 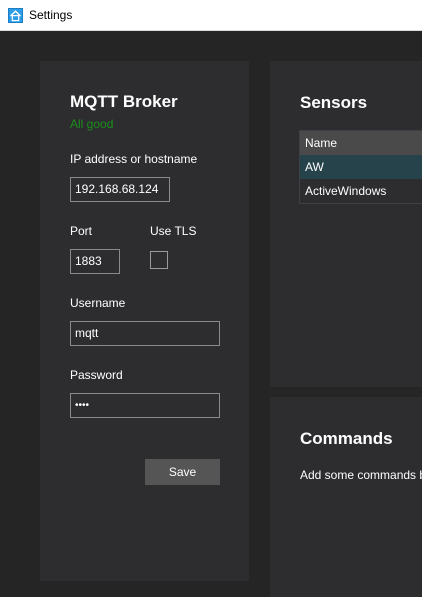 What do you see at coordinates (211, 15) in the screenshot?
I see `title-bar: Settings` at bounding box center [211, 15].